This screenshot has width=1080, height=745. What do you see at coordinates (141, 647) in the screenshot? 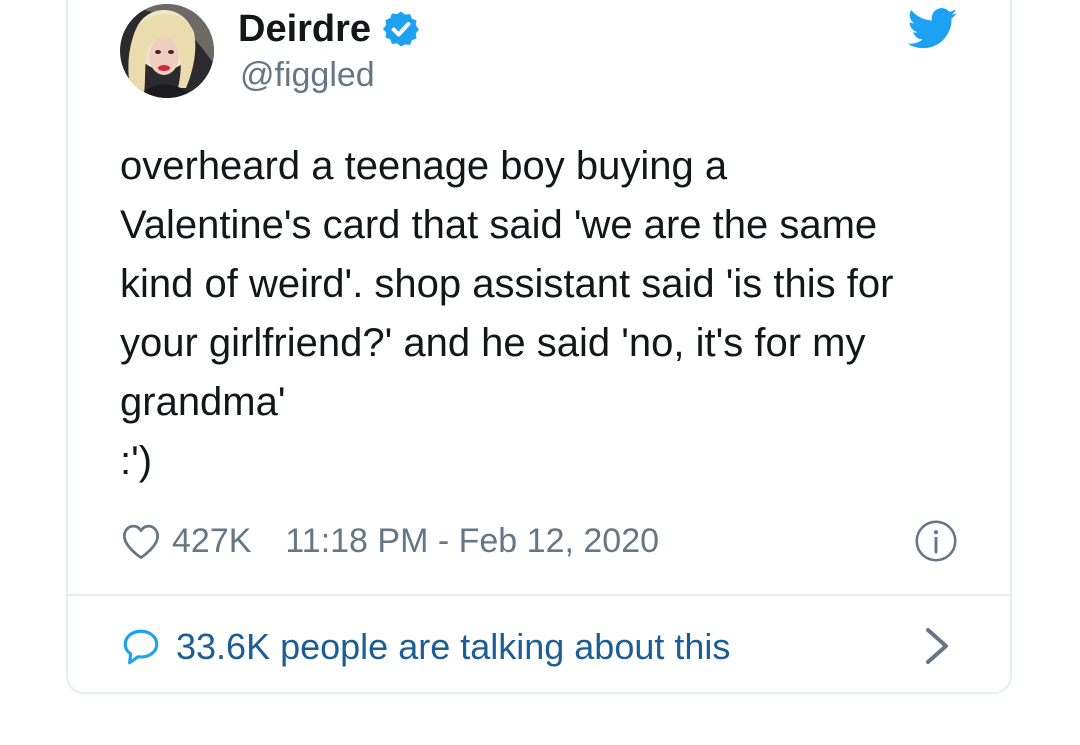
I see `speech-bubble-icon` at bounding box center [141, 647].